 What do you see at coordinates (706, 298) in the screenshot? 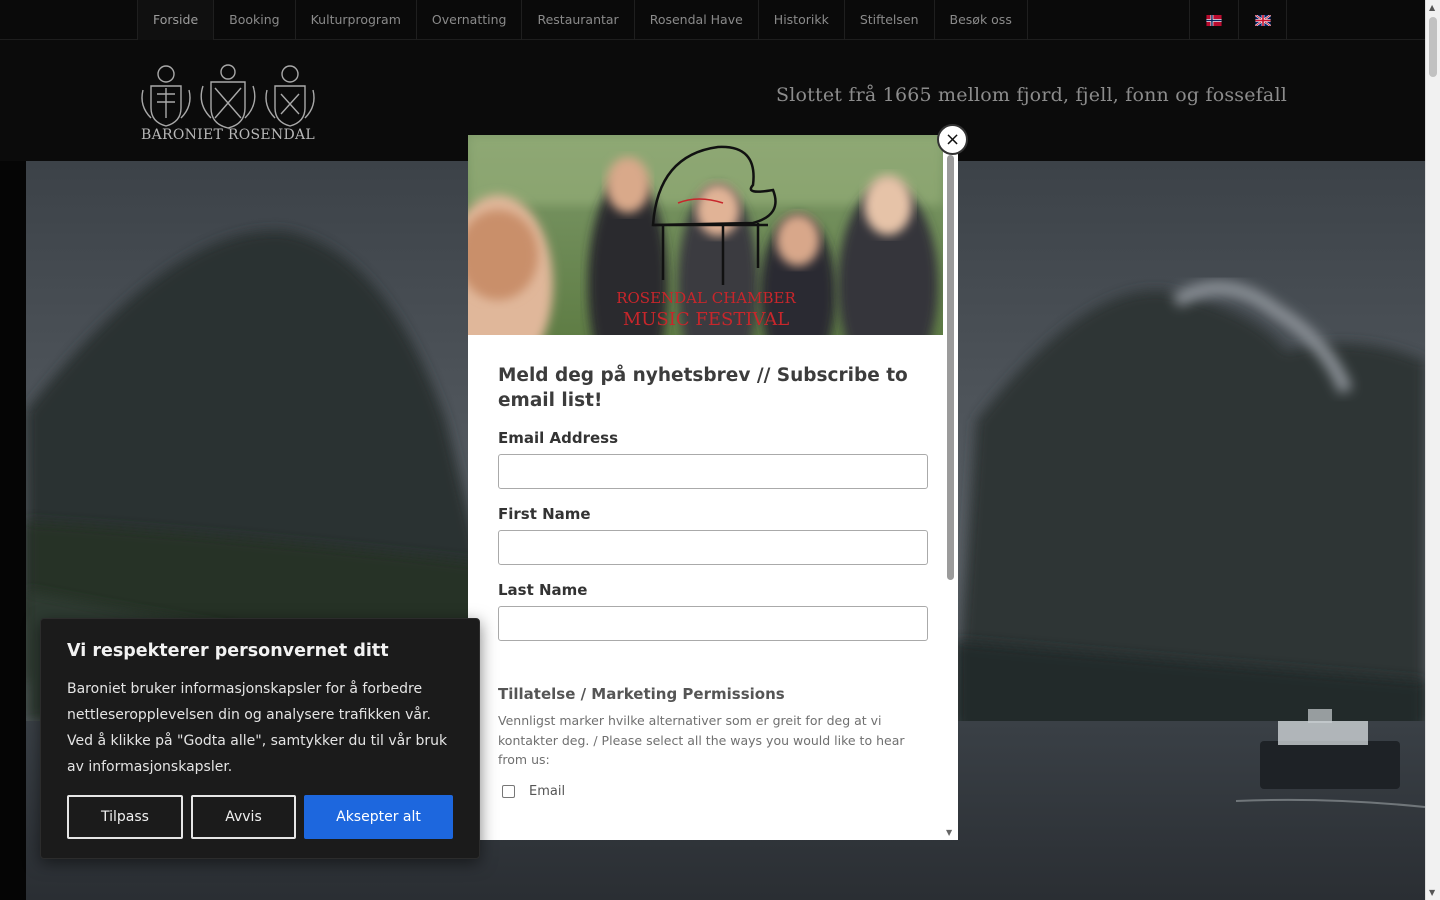
I see `banner-logo-line1: ROSENDAL CHAMBER` at bounding box center [706, 298].